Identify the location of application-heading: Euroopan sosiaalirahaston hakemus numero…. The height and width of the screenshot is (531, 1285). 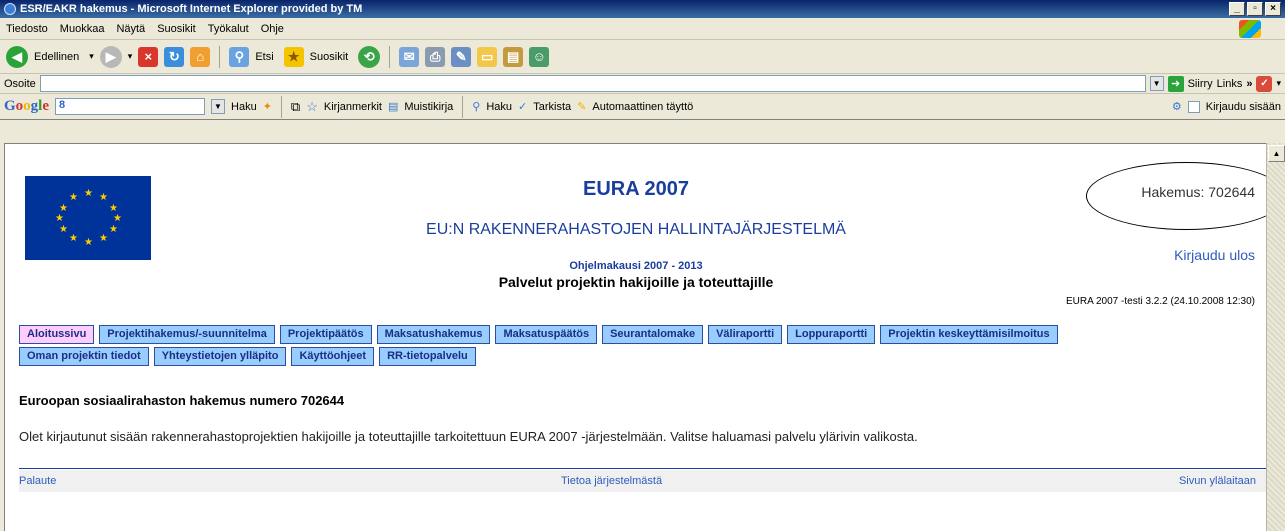
(182, 400).